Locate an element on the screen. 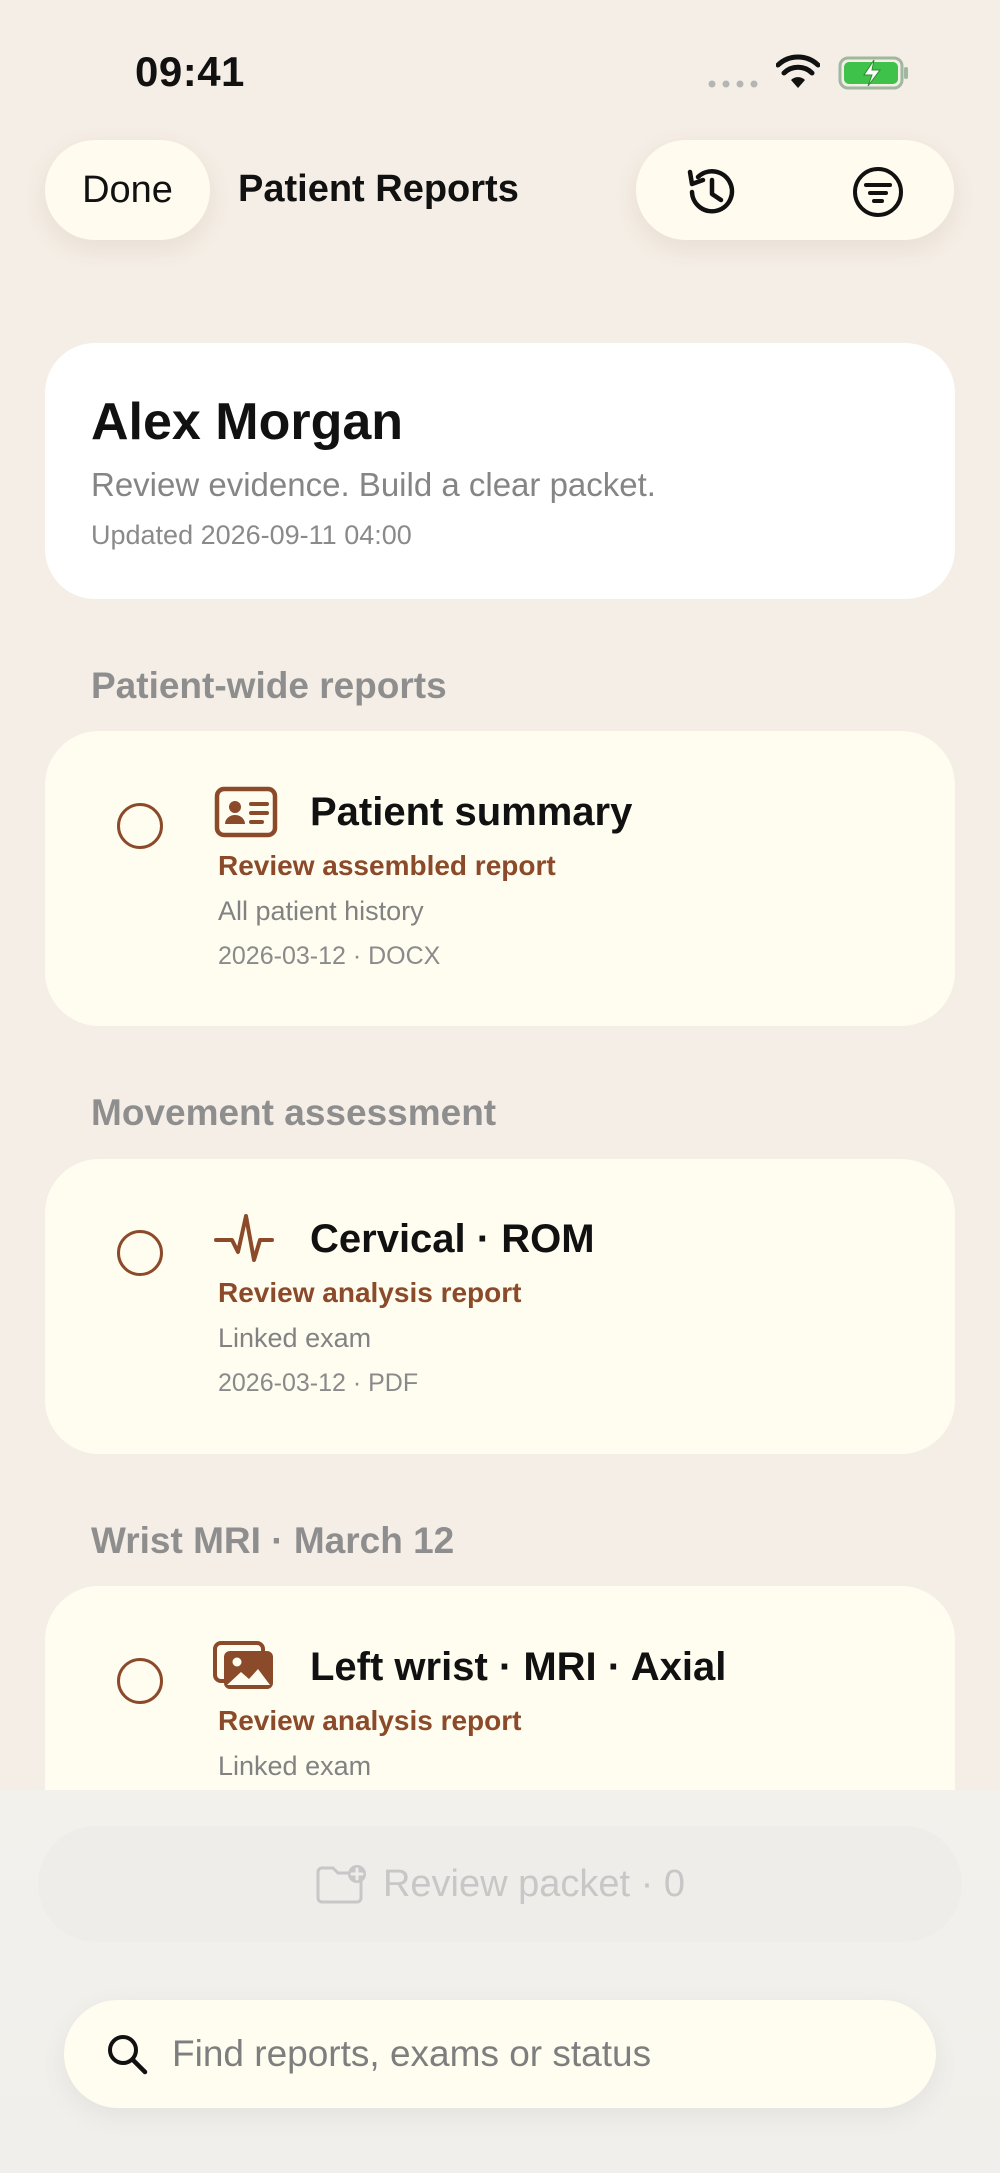 The width and height of the screenshot is (1000, 2173). section-title: Wrist MRI · March 12 is located at coordinates (273, 1540).